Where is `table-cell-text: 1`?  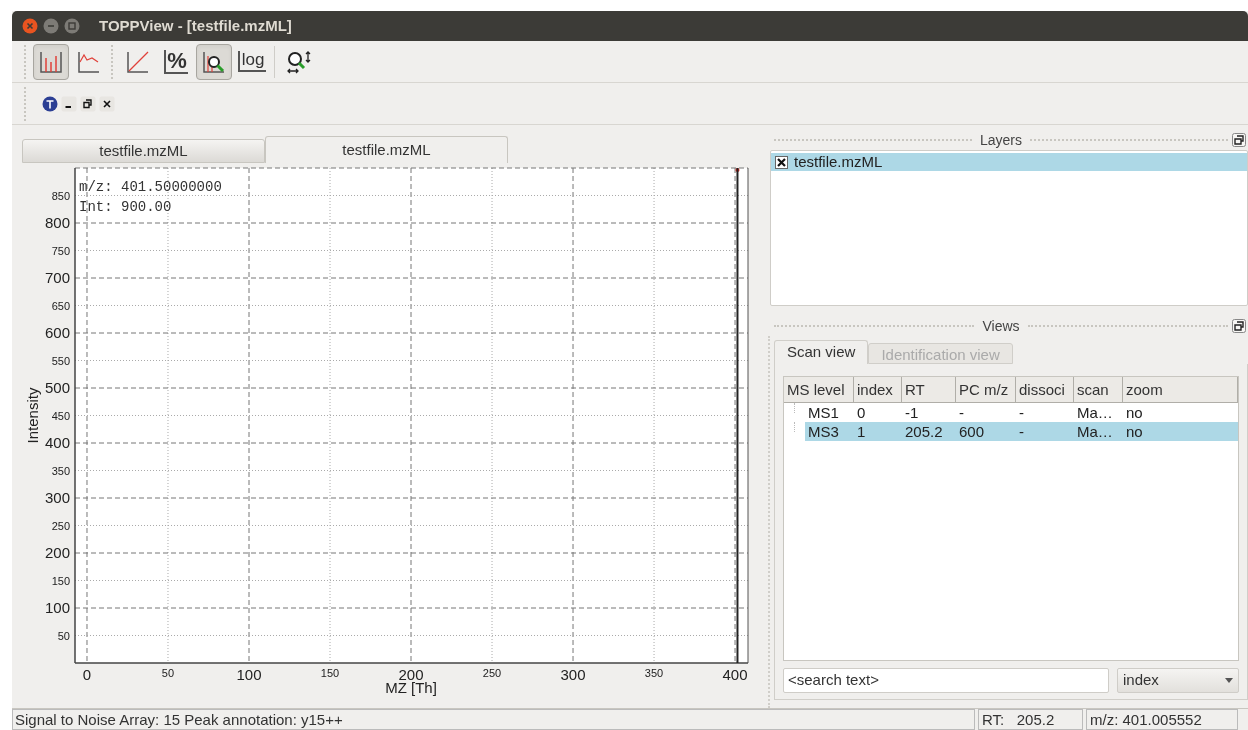
table-cell-text: 1 is located at coordinates (861, 431).